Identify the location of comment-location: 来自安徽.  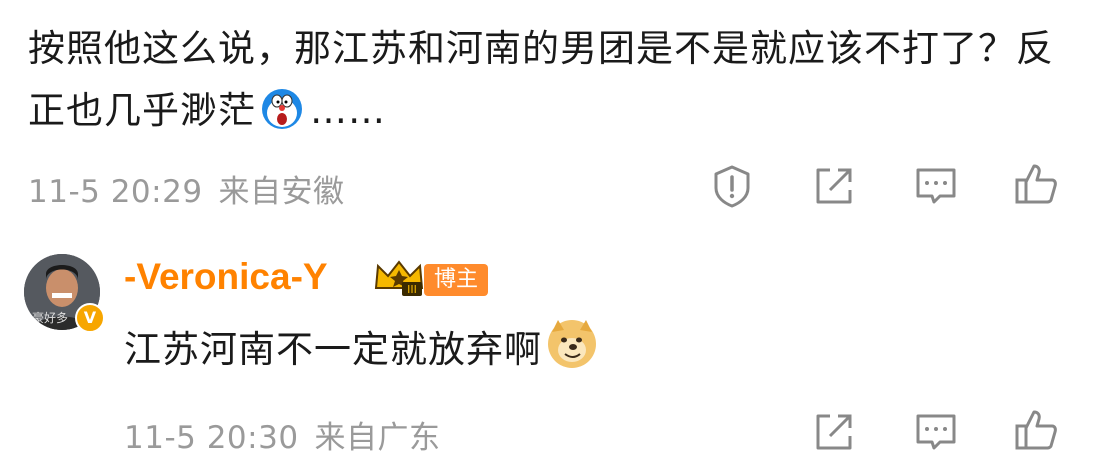
(281, 192).